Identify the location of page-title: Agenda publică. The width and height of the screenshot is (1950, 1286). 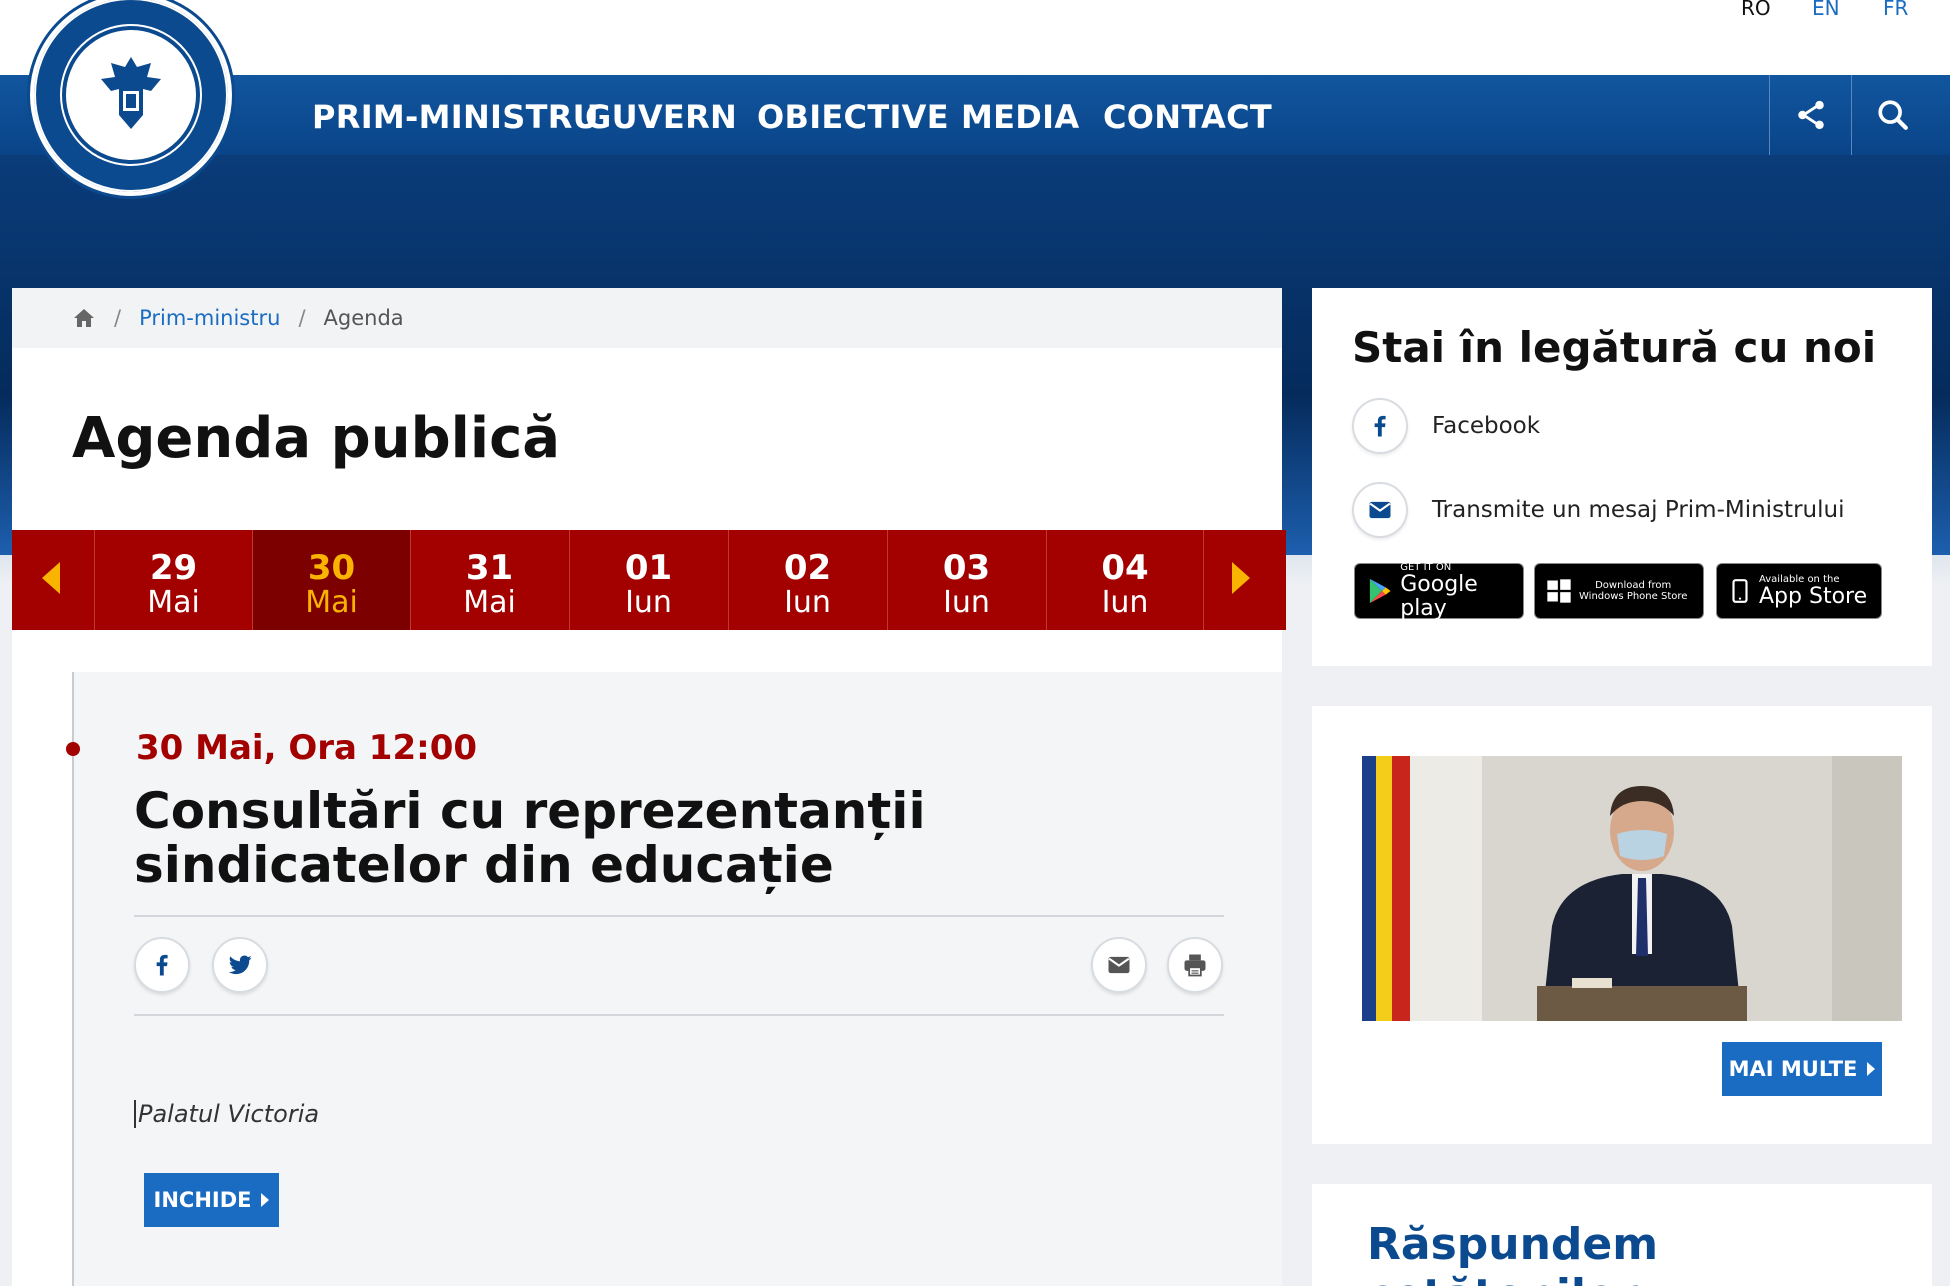
(316, 438).